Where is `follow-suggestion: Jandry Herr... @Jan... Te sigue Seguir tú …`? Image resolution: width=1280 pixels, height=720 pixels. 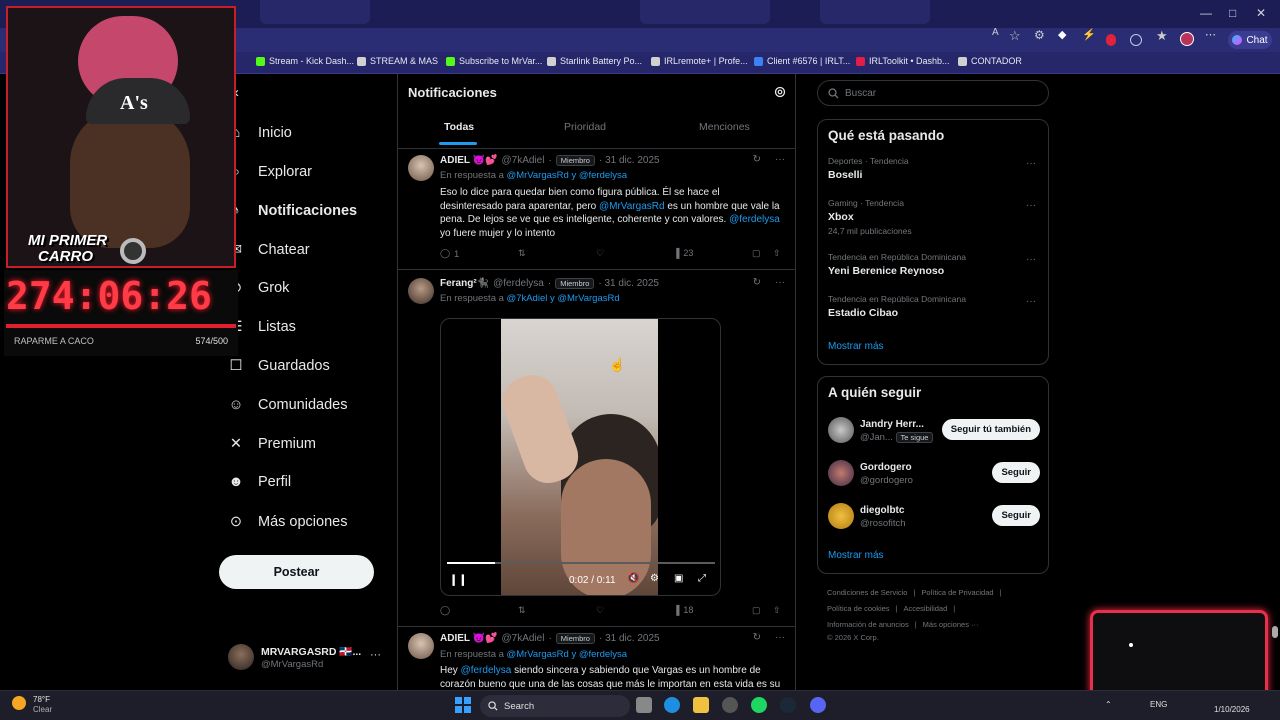
follow-suggestion: Jandry Herr... @Jan... Te sigue Seguir tú … is located at coordinates (934, 432).